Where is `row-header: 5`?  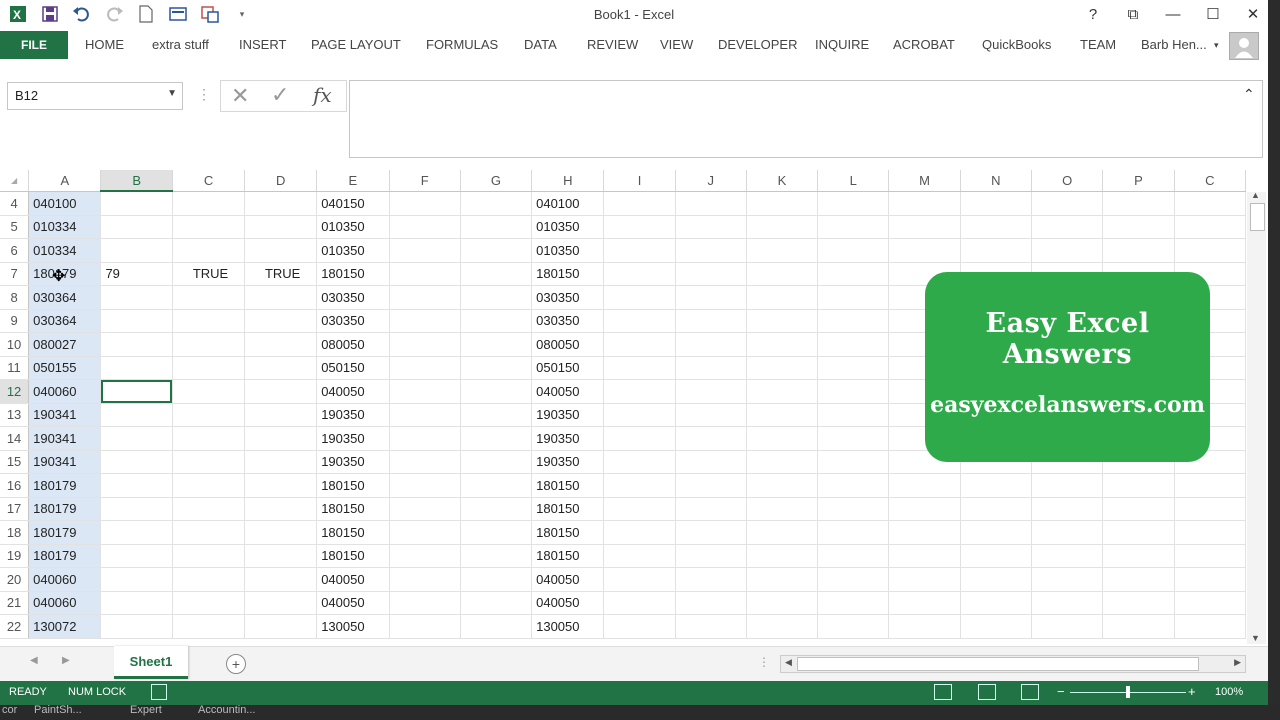
row-header: 5 is located at coordinates (15, 227).